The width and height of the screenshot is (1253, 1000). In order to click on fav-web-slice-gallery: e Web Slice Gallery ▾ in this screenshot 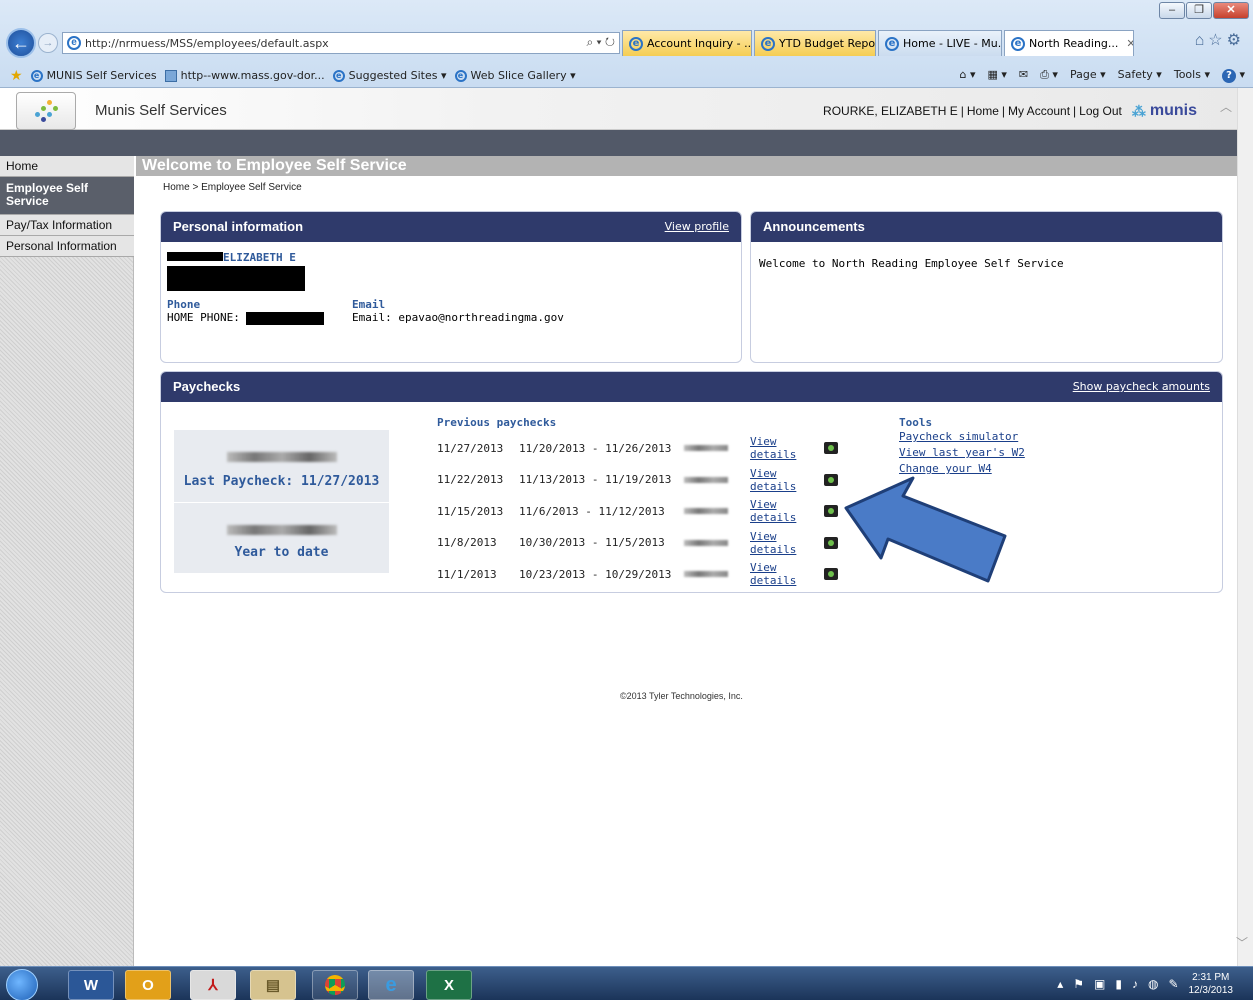, I will do `click(515, 75)`.